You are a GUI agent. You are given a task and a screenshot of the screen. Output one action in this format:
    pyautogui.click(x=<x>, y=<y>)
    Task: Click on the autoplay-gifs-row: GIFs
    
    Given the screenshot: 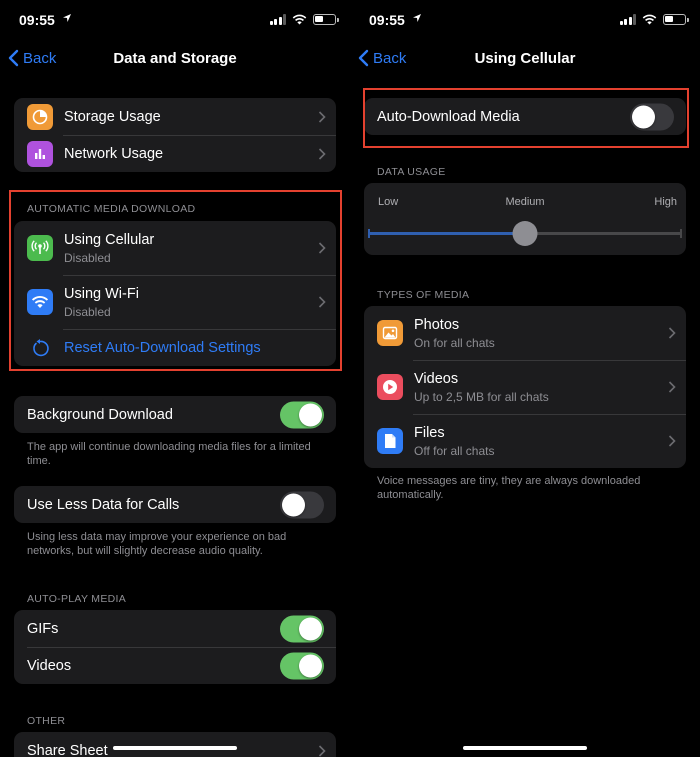 What is the action you would take?
    pyautogui.click(x=175, y=628)
    